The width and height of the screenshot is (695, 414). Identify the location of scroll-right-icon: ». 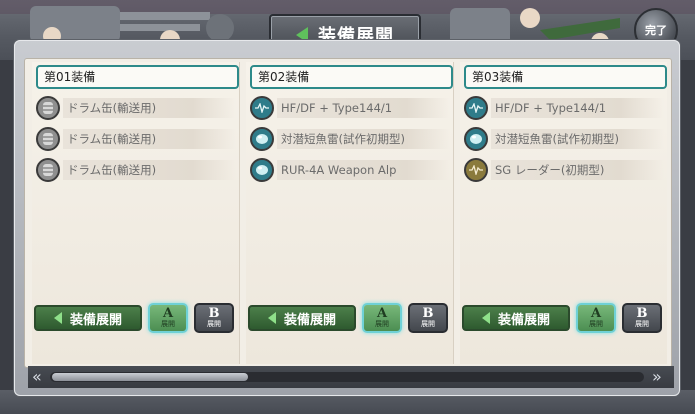
(657, 377).